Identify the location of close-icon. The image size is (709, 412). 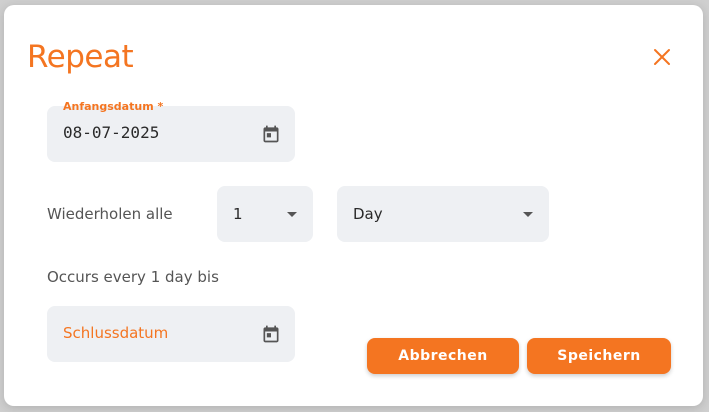
(662, 57).